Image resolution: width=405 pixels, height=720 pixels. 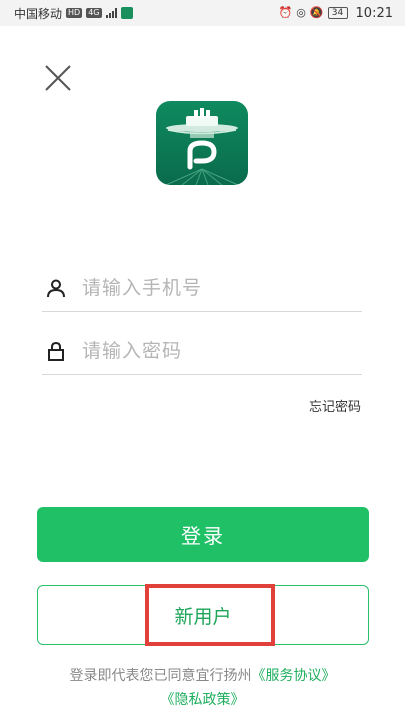 I want to click on status-right: ⏰ ◎ 🔕 34 10:21, so click(x=336, y=13).